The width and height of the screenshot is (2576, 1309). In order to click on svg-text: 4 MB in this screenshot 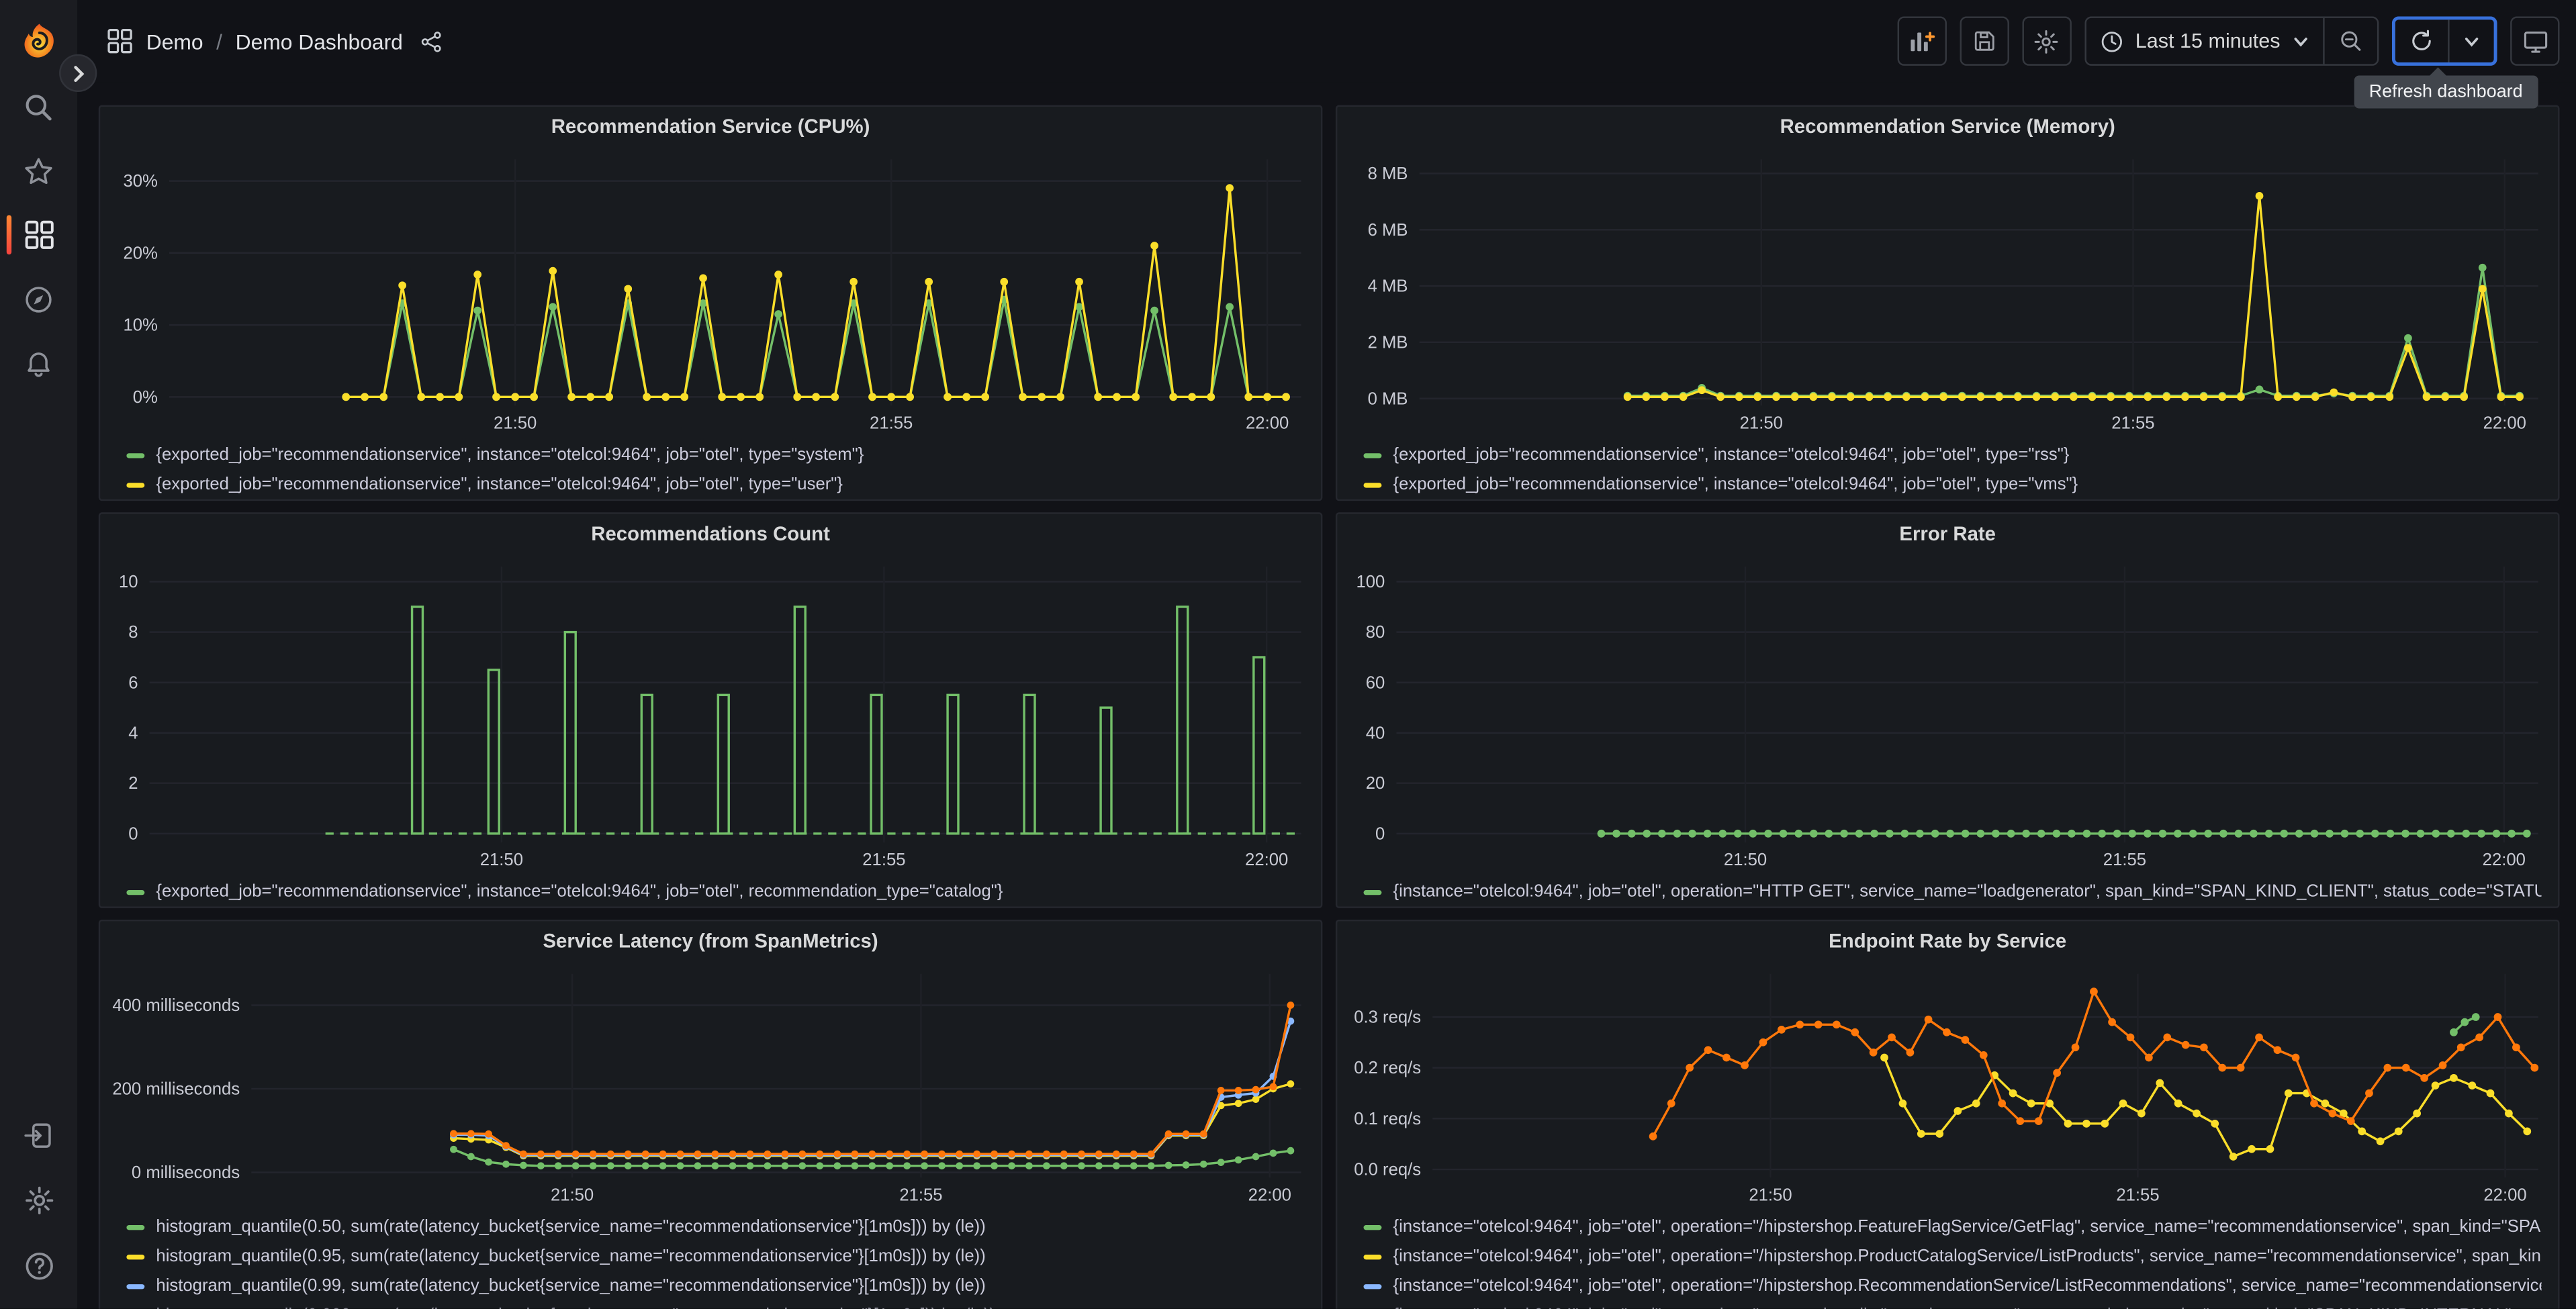, I will do `click(1388, 286)`.